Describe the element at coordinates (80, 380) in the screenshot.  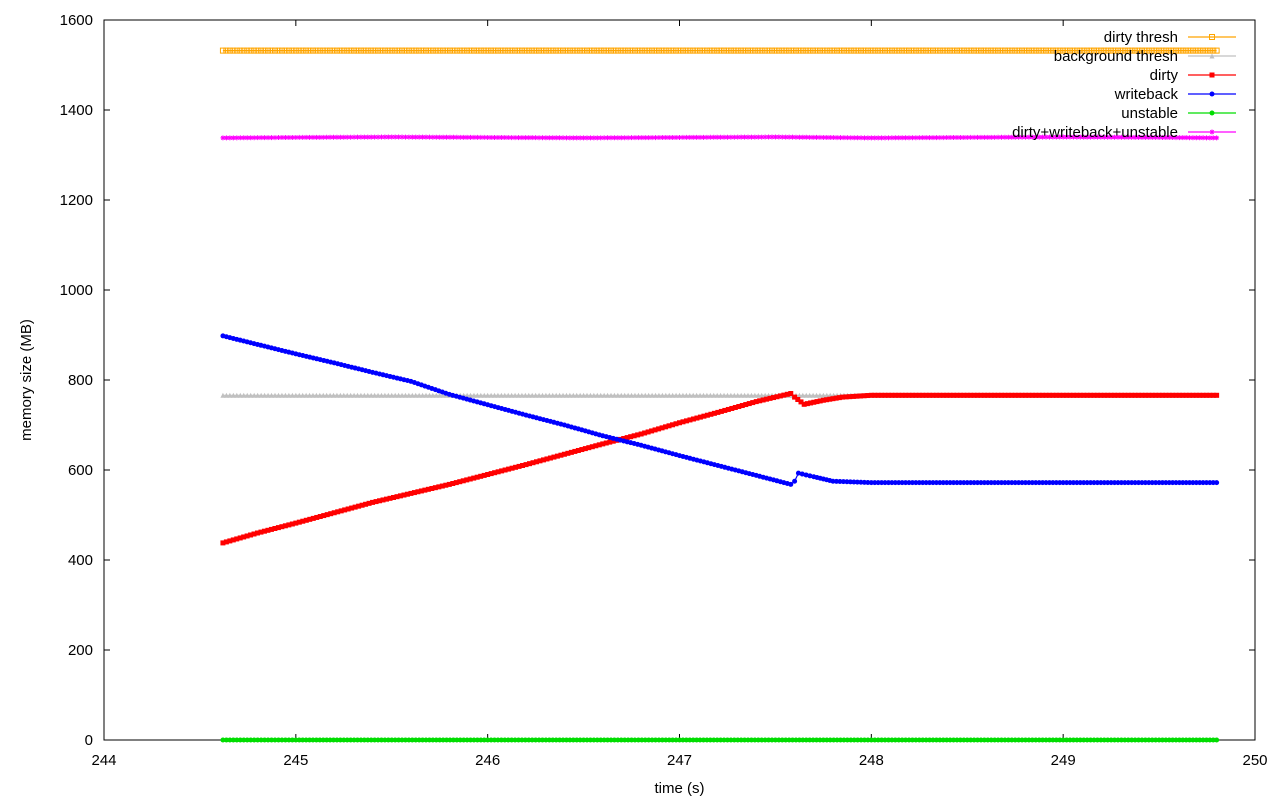
I see `y-tick-label: 800` at that location.